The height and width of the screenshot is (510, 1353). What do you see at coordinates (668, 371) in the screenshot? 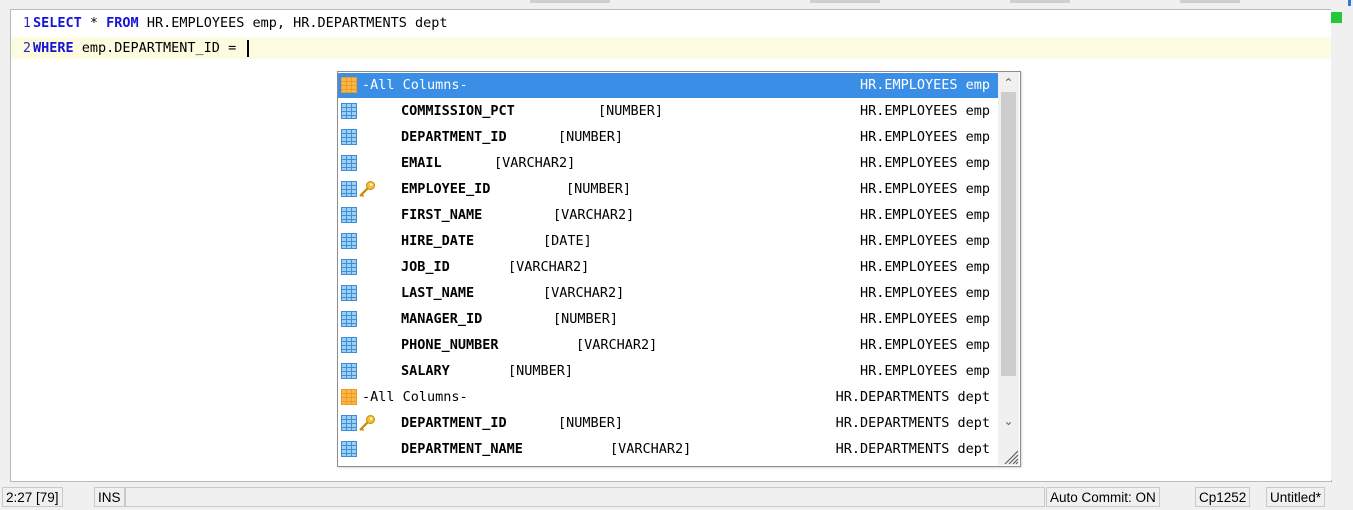
I see `completion-item: SALARY [NUMBER] HR.EMPLOYEES emp` at bounding box center [668, 371].